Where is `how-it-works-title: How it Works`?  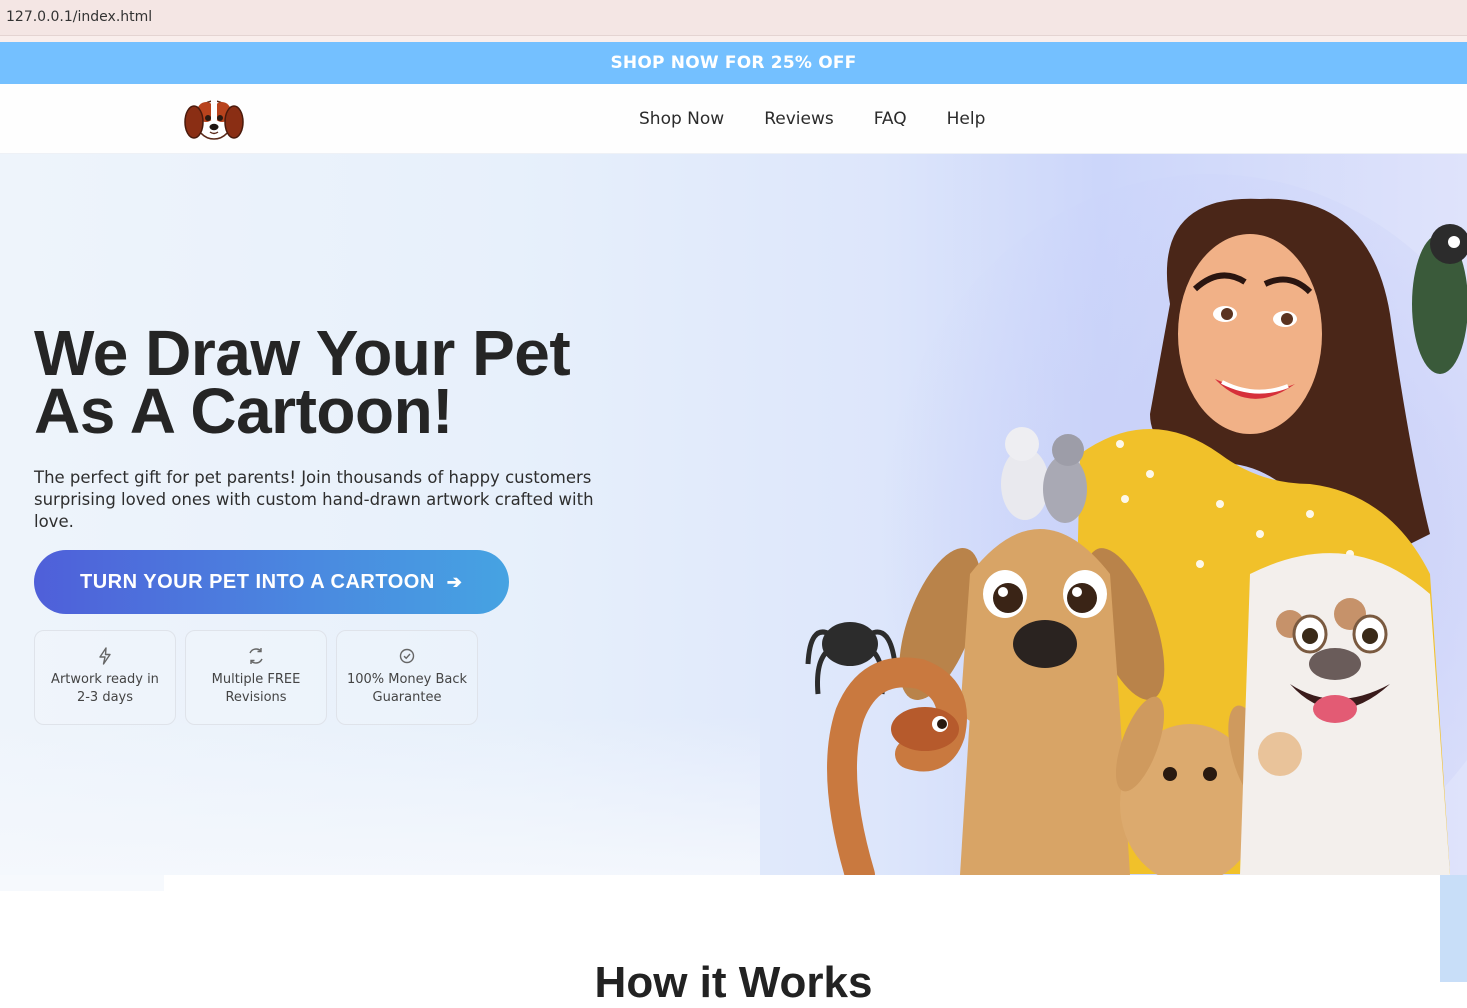 how-it-works-title: How it Works is located at coordinates (733, 982).